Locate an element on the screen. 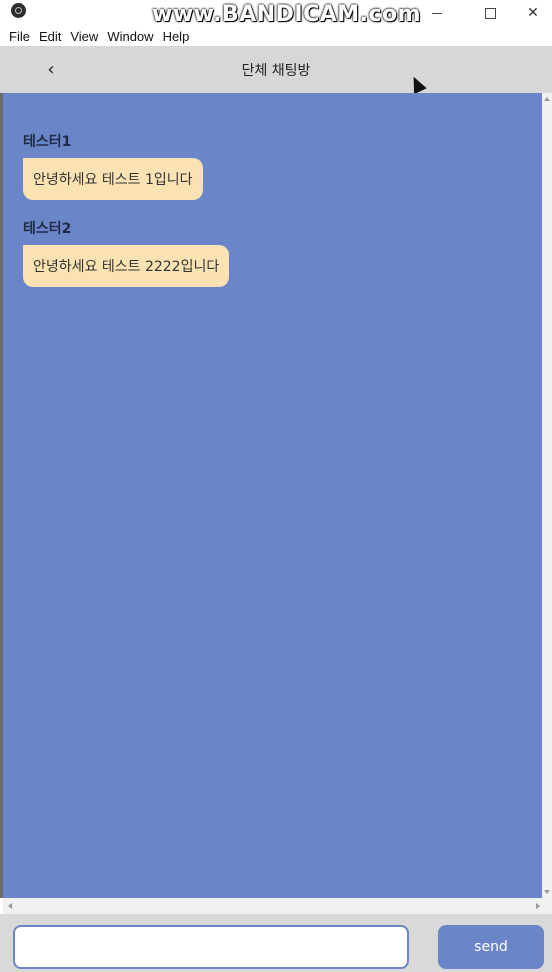 This screenshot has width=552, height=972. close-icon: ✕ is located at coordinates (533, 13).